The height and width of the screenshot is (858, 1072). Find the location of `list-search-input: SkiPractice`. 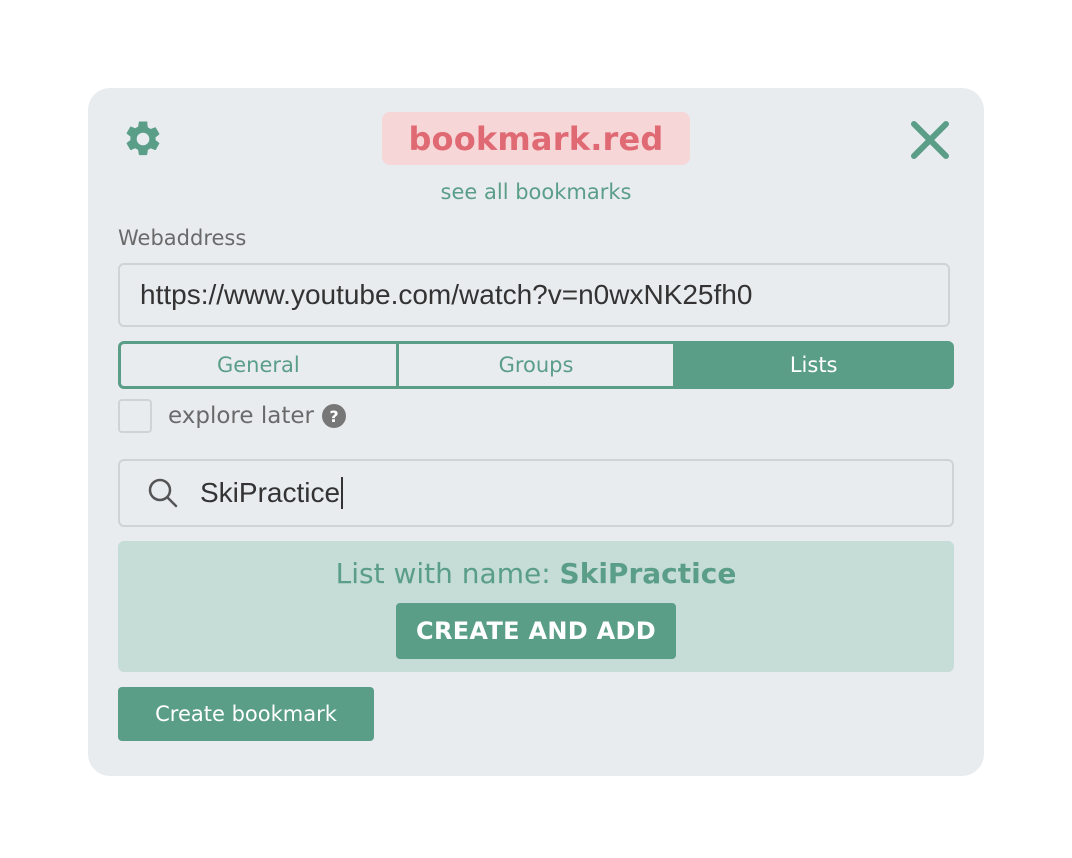

list-search-input: SkiPractice is located at coordinates (536, 493).